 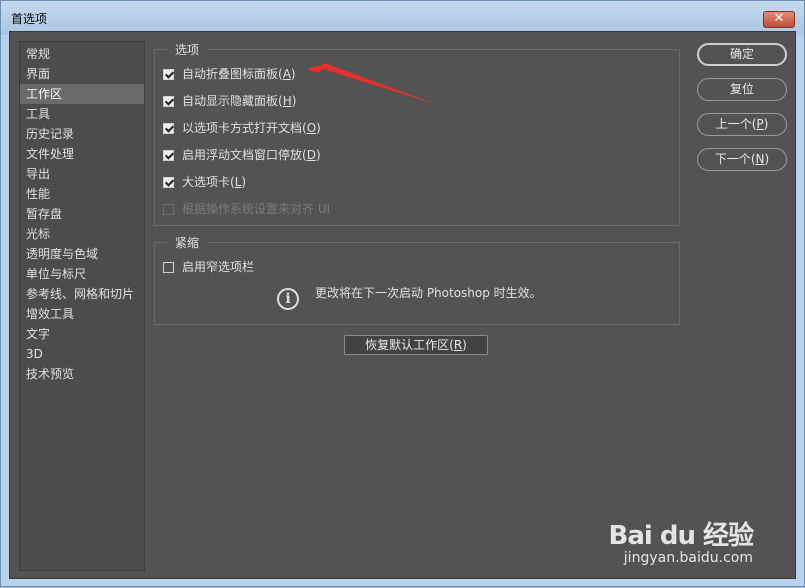 What do you see at coordinates (208, 182) in the screenshot?
I see `checkbox-label: 大选项卡(` at bounding box center [208, 182].